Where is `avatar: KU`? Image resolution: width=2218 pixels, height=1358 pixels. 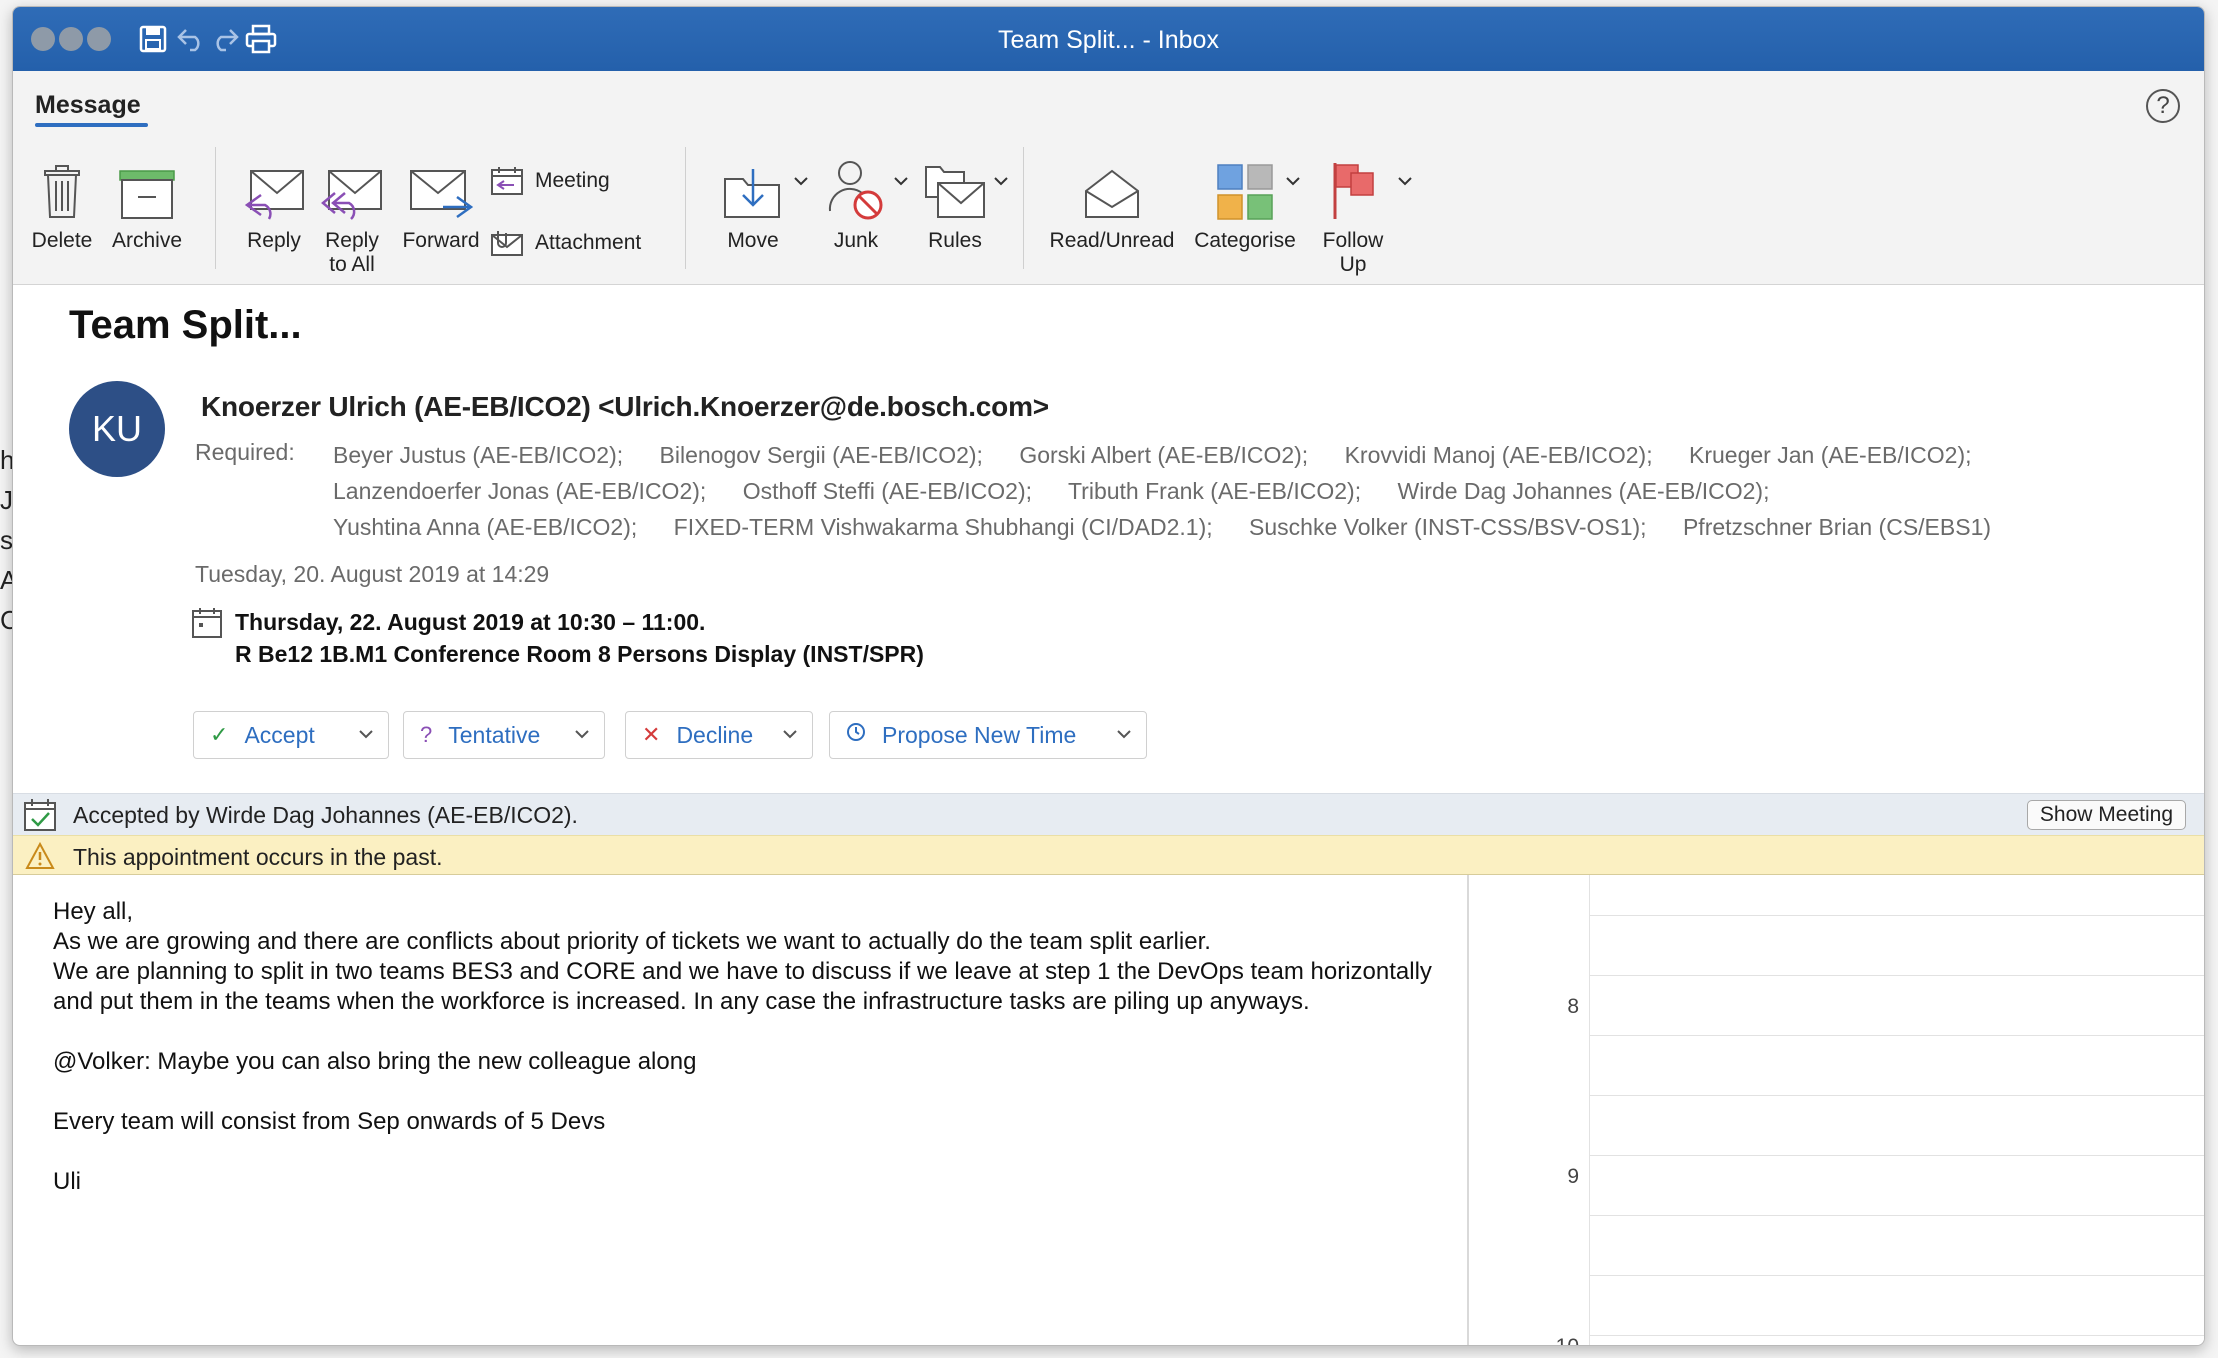 avatar: KU is located at coordinates (117, 429).